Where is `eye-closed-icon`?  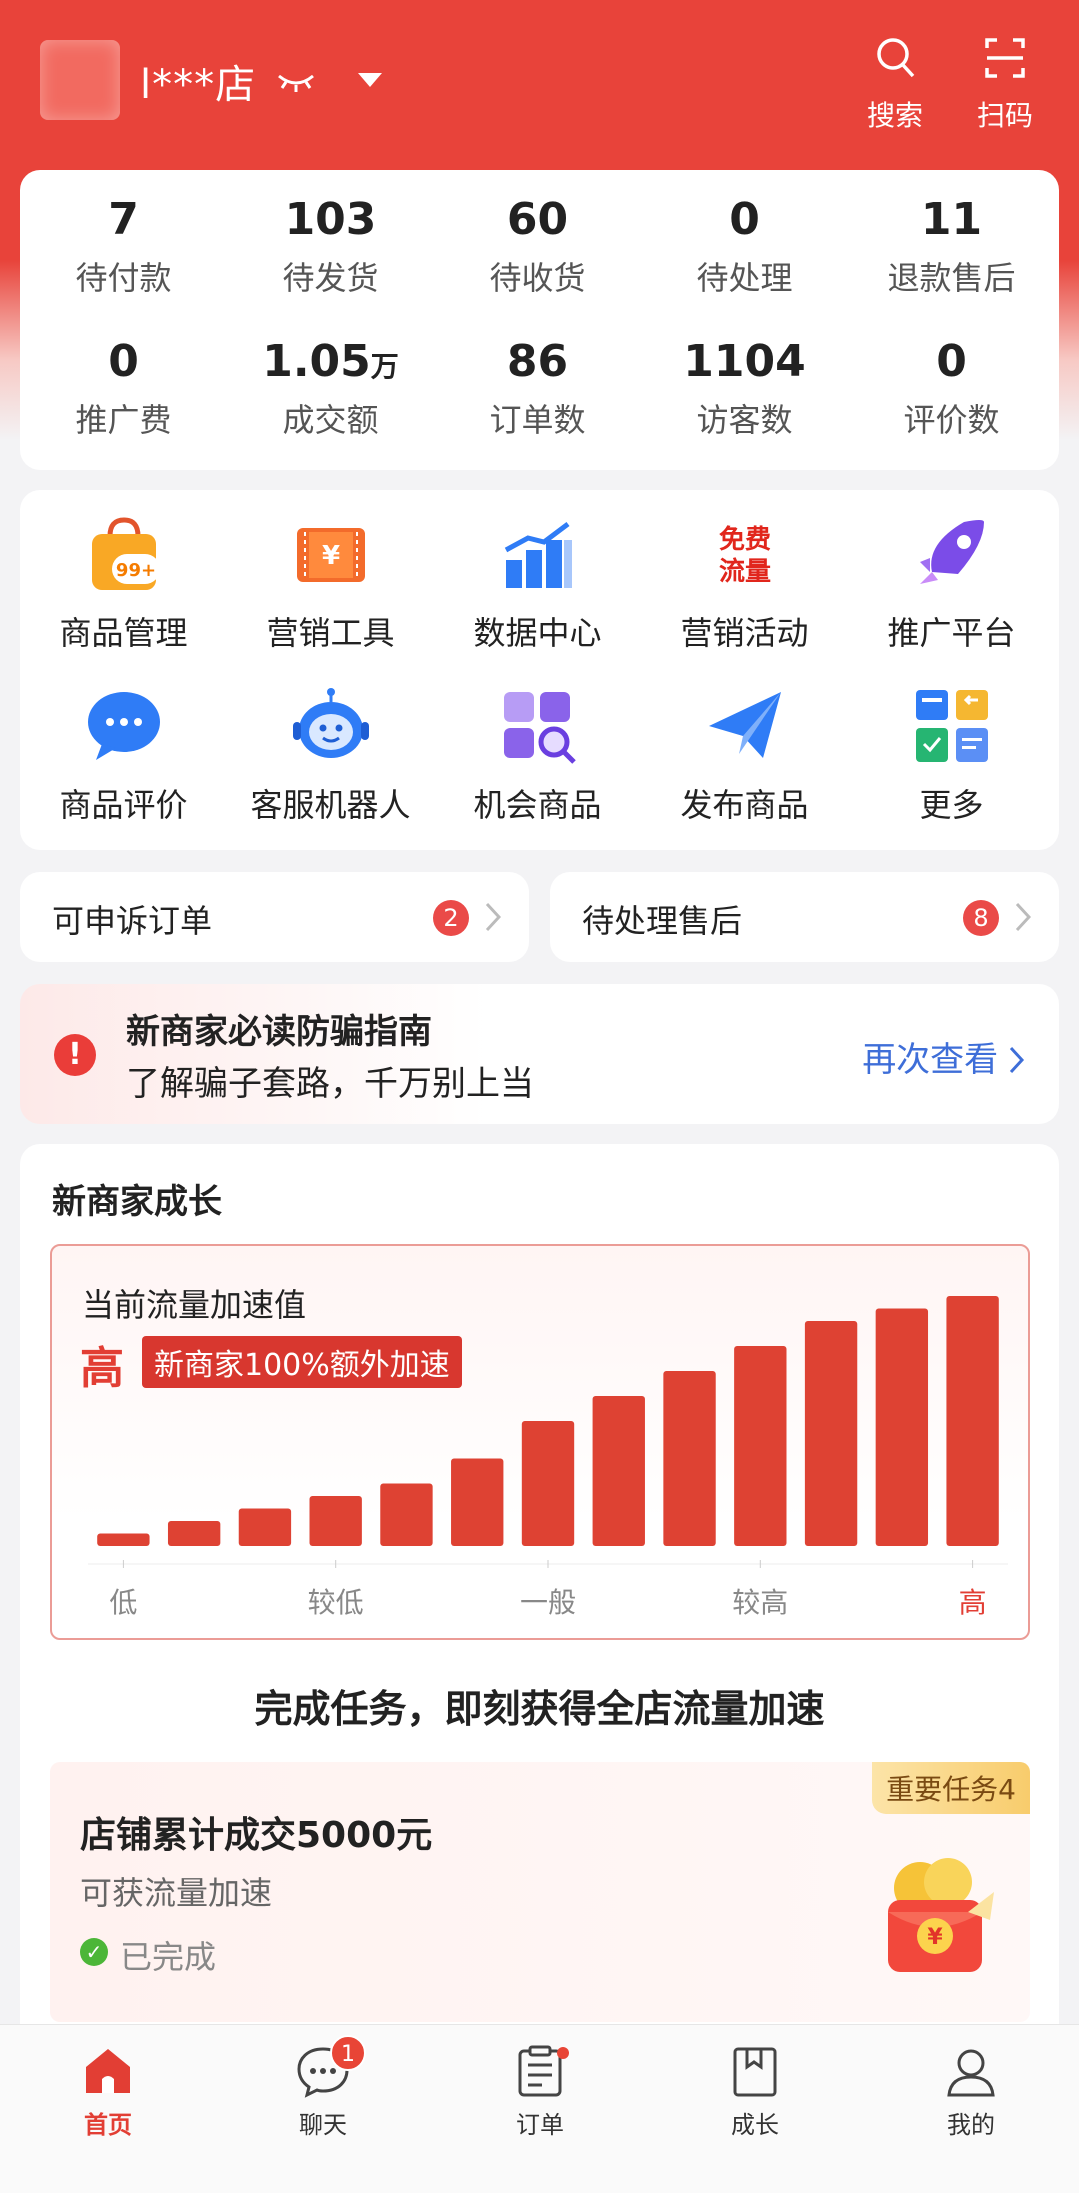 eye-closed-icon is located at coordinates (296, 81).